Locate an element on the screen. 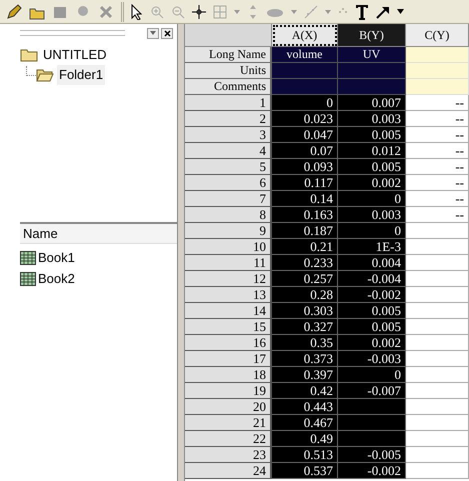 The width and height of the screenshot is (469, 481). row-number: 18 is located at coordinates (228, 375).